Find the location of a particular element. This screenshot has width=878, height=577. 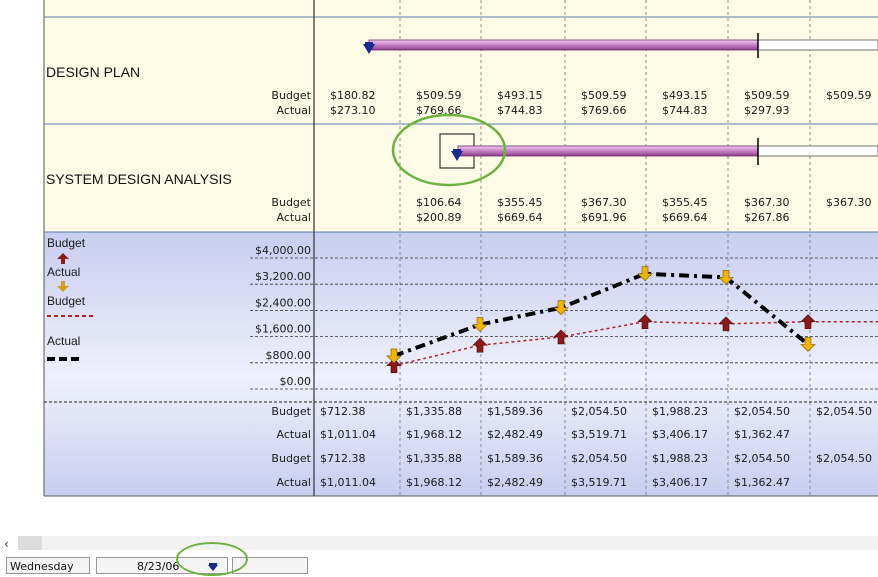

usage-cell: $180.82 is located at coordinates (353, 95).